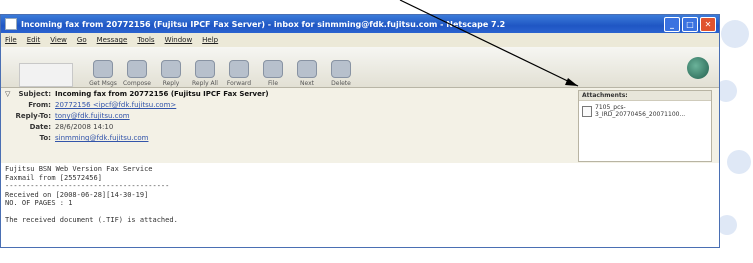 The width and height of the screenshot is (753, 263). I want to click on close-button: ✕, so click(708, 24).